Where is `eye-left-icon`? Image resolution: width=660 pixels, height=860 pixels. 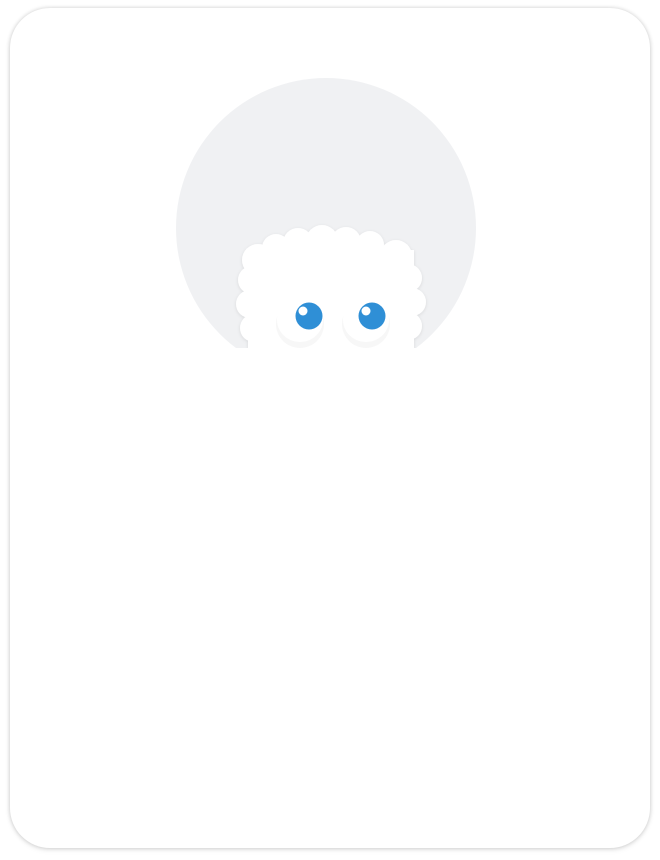 eye-left-icon is located at coordinates (309, 316).